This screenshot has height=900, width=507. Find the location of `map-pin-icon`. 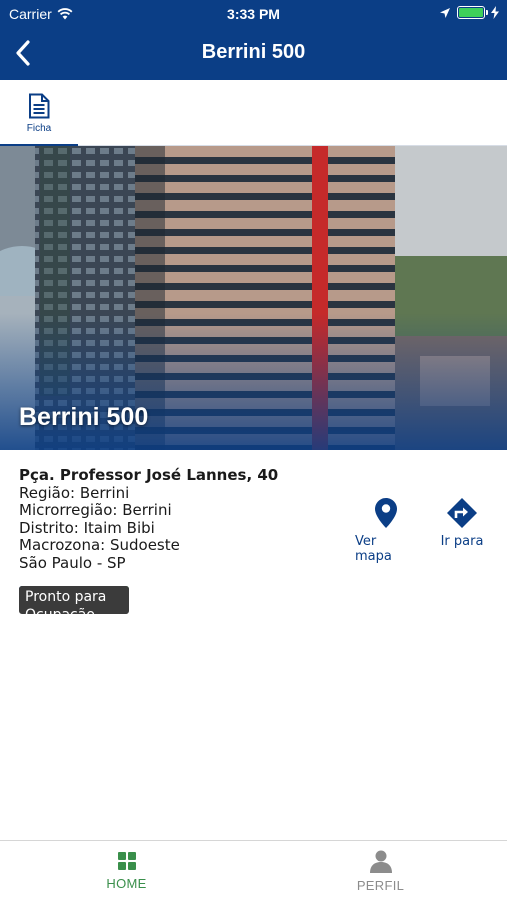

map-pin-icon is located at coordinates (386, 513).